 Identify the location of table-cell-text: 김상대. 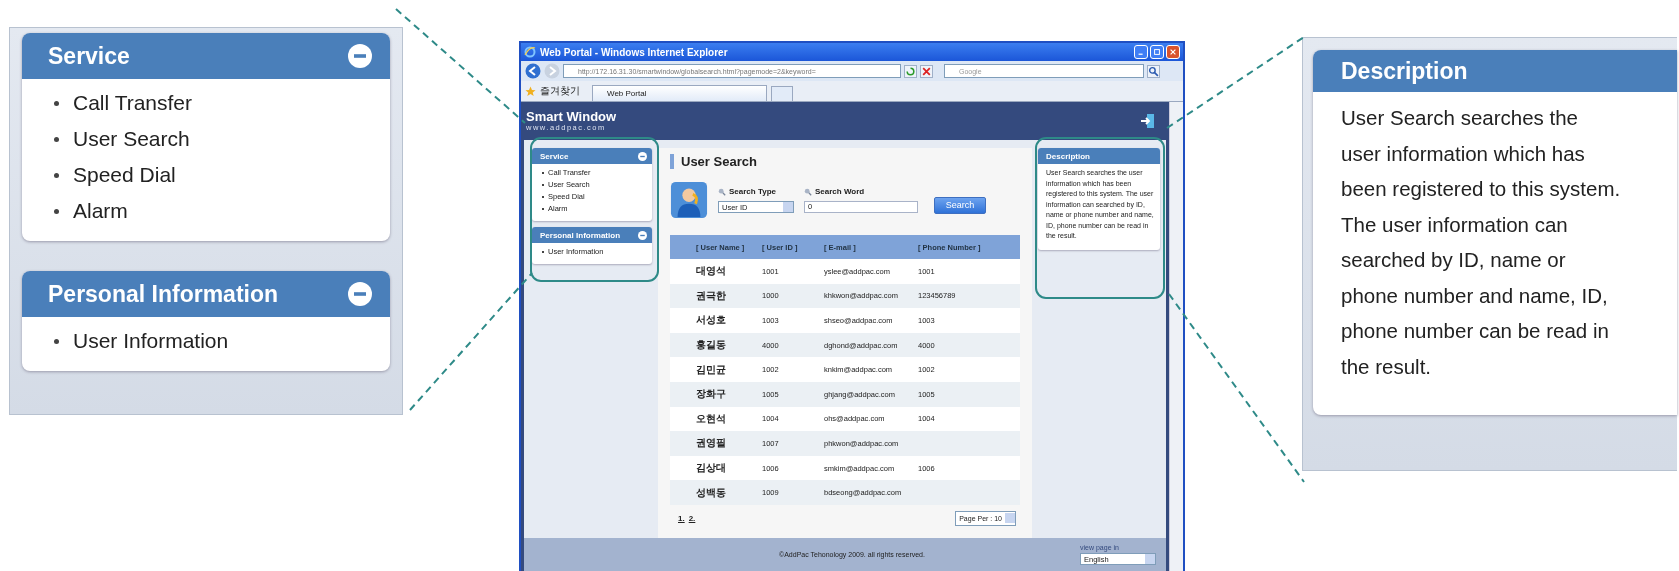
(711, 468).